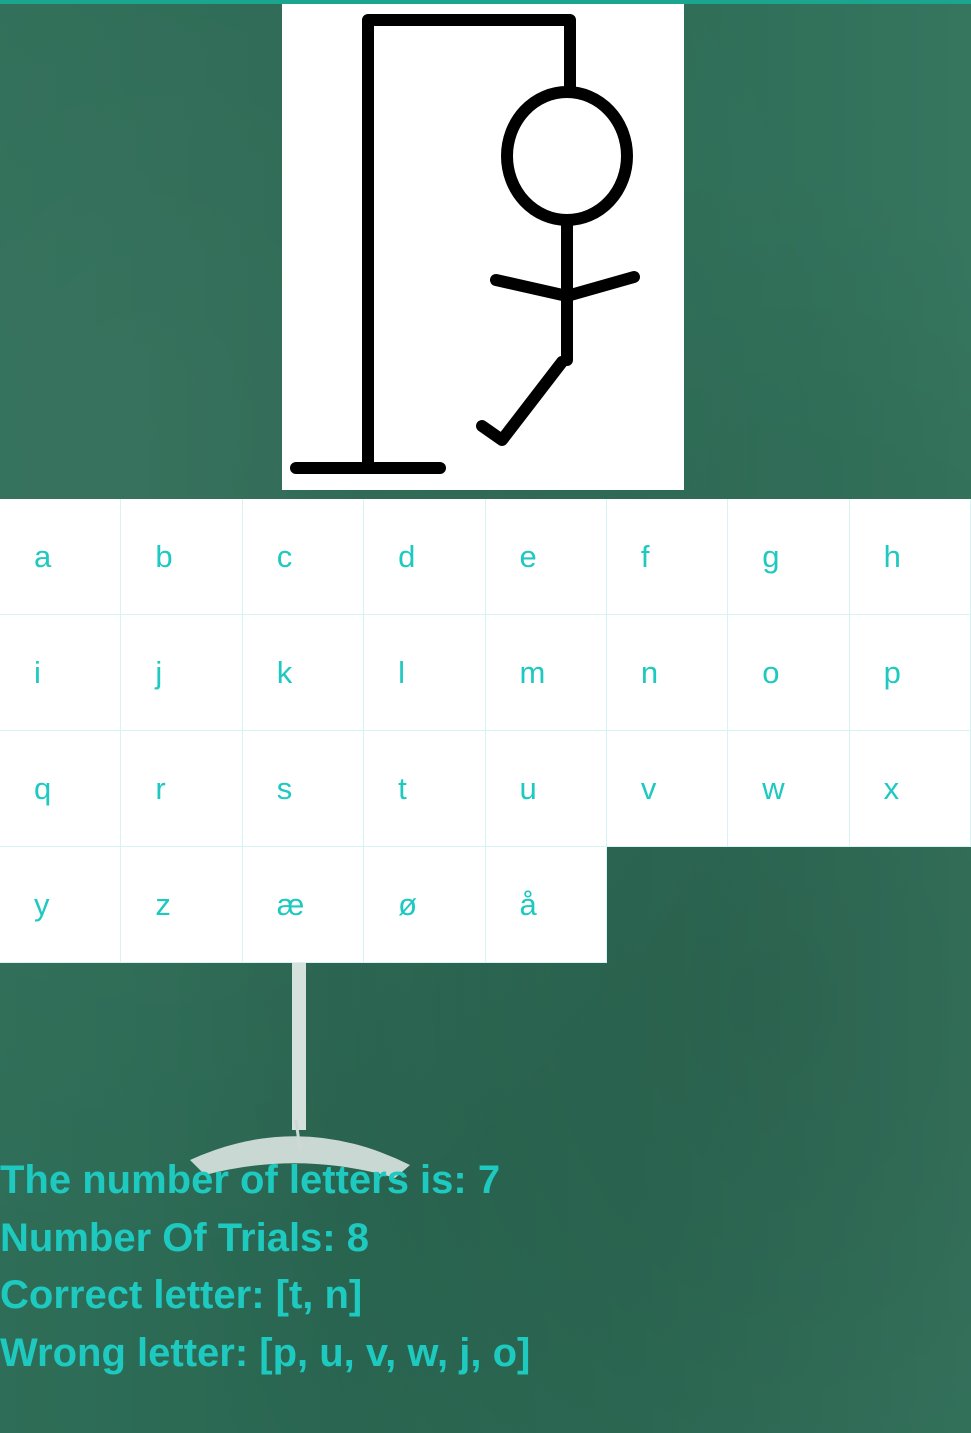 The height and width of the screenshot is (1433, 971). Describe the element at coordinates (425, 789) in the screenshot. I see `letter-key: t` at that location.